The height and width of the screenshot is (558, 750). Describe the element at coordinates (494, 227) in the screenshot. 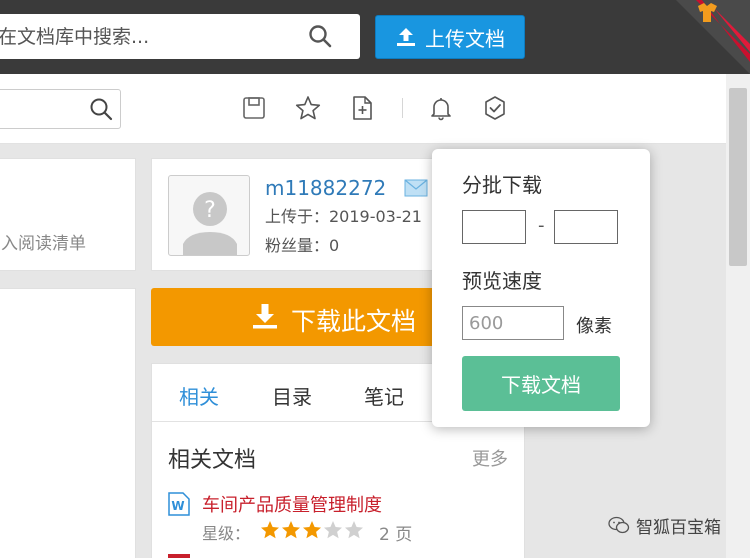

I see `page-from-input` at that location.